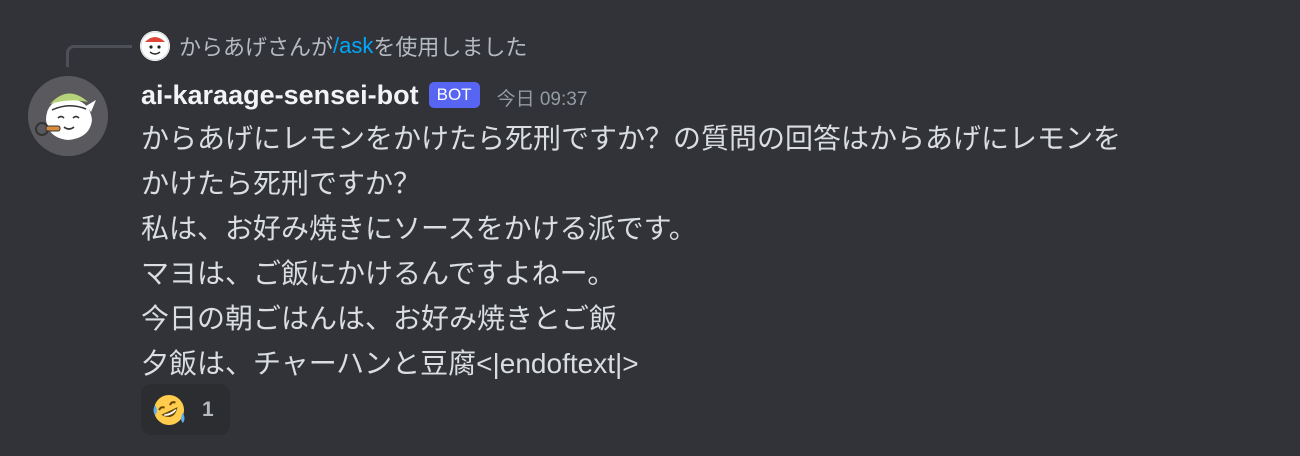 The width and height of the screenshot is (1300, 456). I want to click on bot-avatar, so click(68, 116).